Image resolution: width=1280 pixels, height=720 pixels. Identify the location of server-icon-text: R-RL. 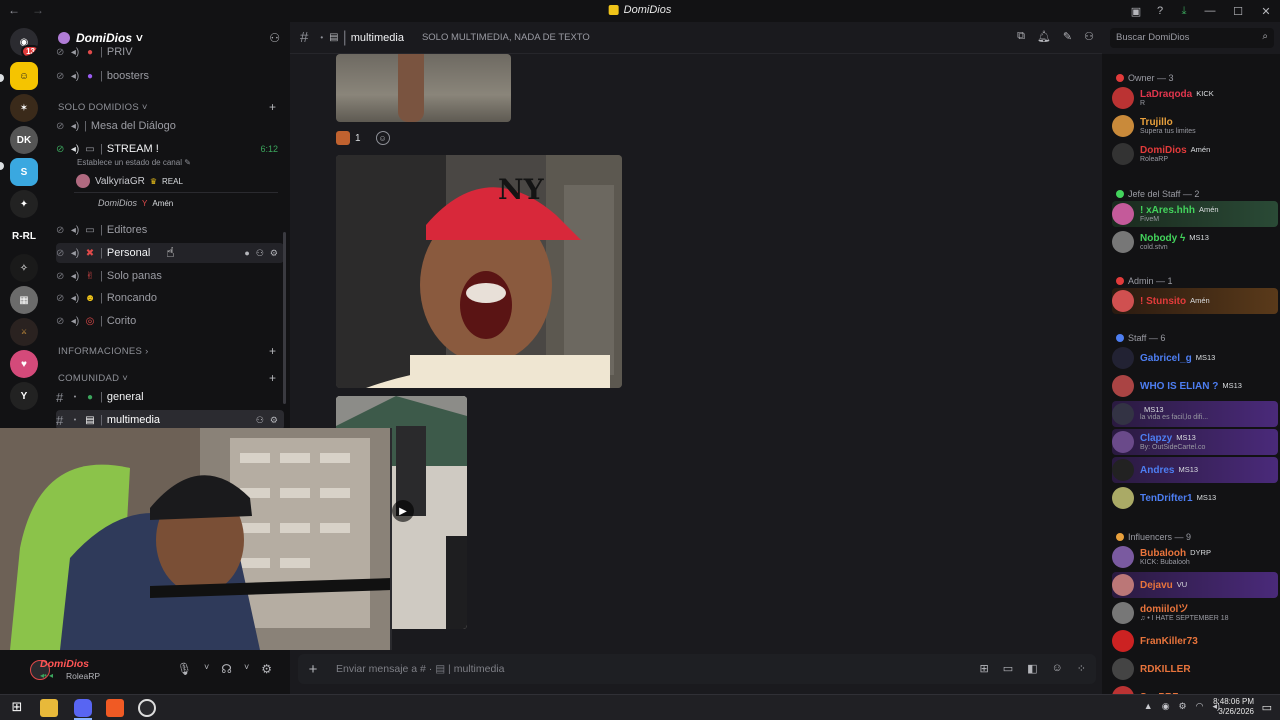
(24, 236).